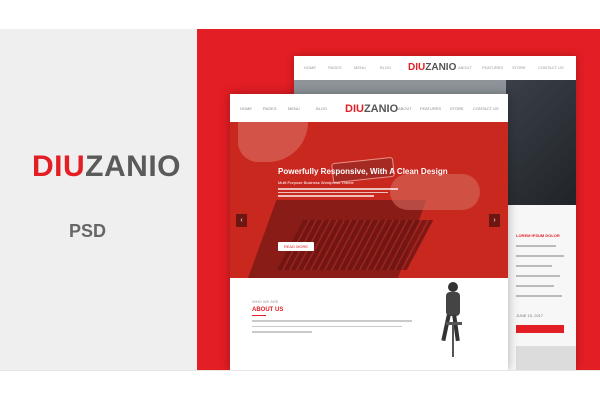  Describe the element at coordinates (59, 166) in the screenshot. I see `brand-title-part1: DIU` at that location.